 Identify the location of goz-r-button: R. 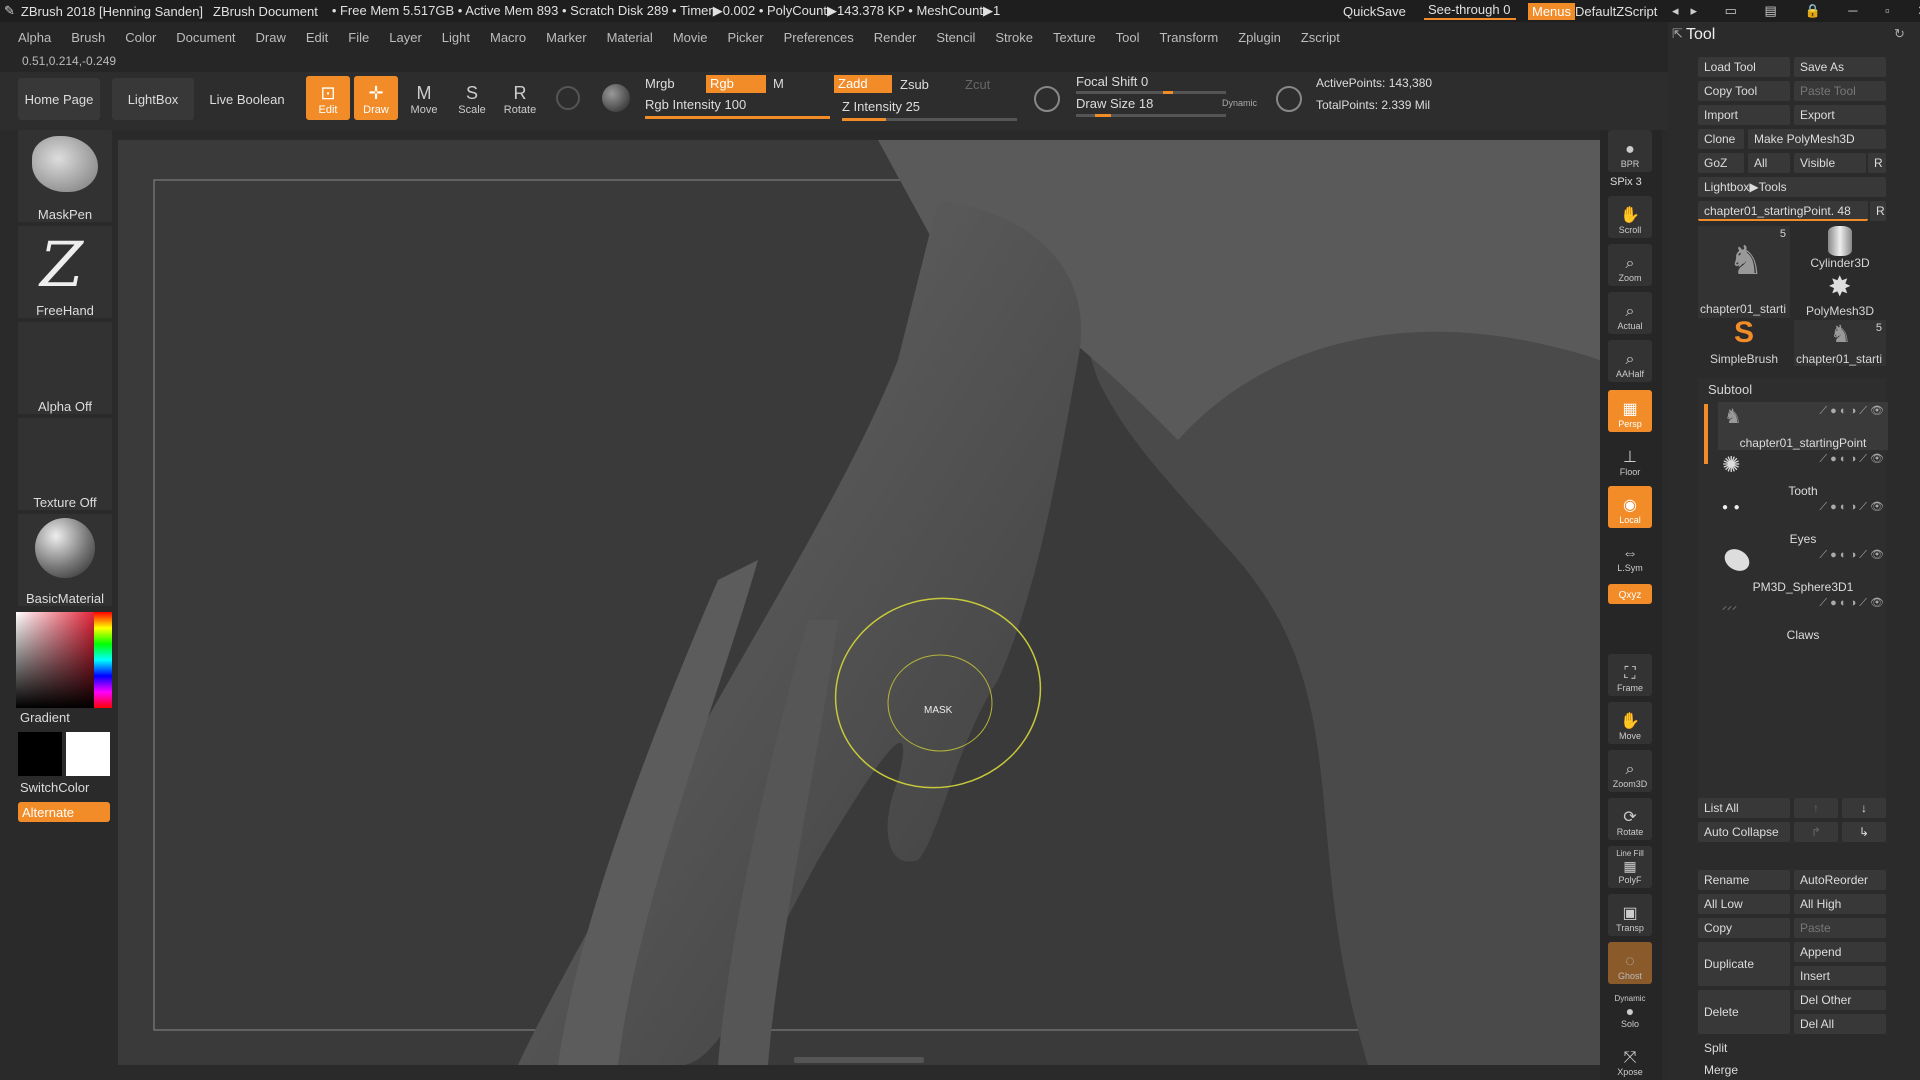
(1877, 163).